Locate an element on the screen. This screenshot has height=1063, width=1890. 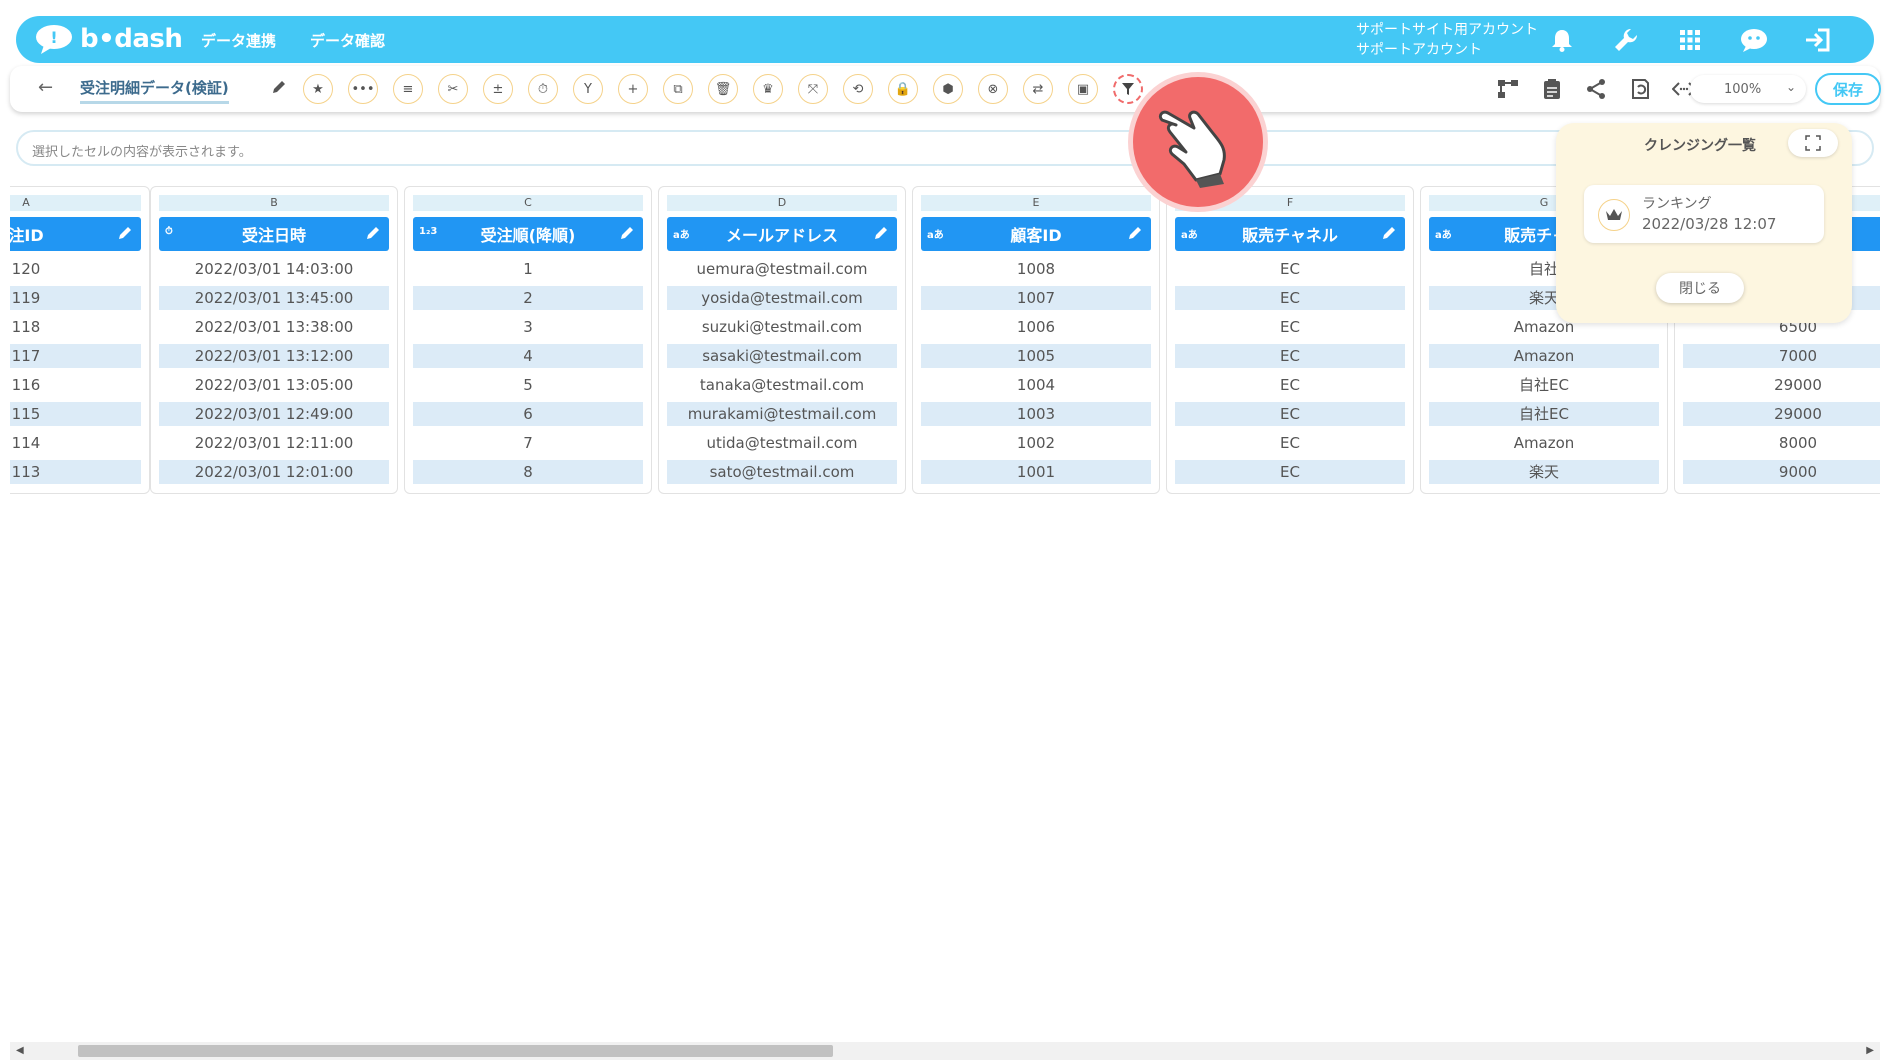
table-cell: 2022/03/01 13:12:00 is located at coordinates (274, 356).